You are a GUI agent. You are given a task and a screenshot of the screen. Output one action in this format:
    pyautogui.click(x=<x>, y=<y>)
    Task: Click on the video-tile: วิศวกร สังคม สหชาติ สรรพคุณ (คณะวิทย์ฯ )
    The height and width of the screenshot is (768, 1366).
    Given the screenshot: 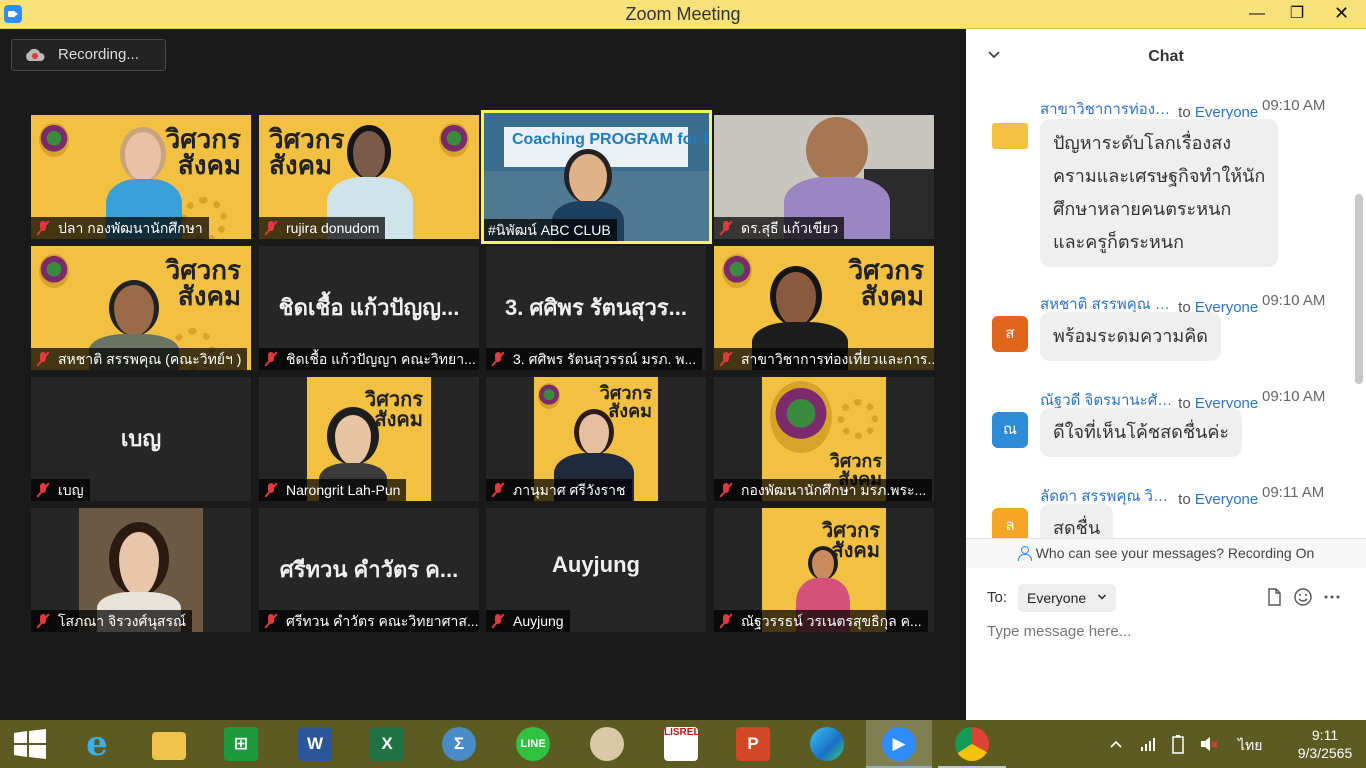 What is the action you would take?
    pyautogui.click(x=141, y=308)
    